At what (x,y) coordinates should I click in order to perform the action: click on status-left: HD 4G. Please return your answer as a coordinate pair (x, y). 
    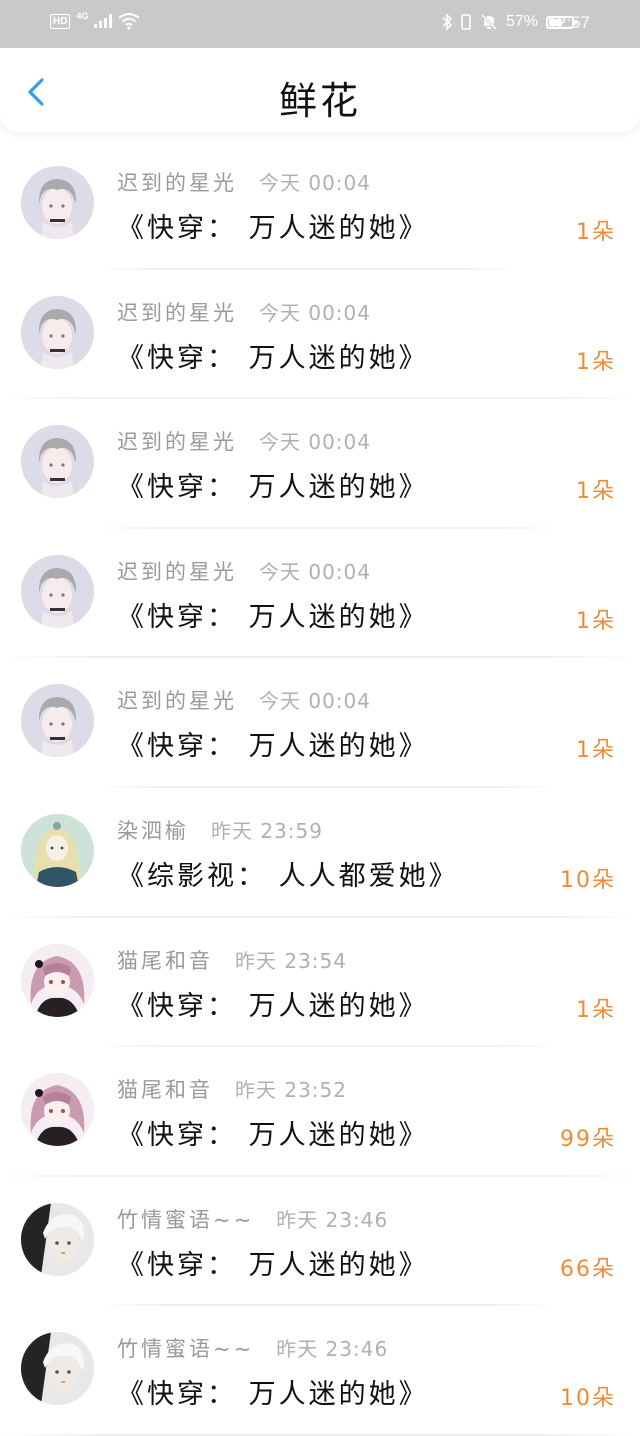
    Looking at the image, I should click on (95, 20).